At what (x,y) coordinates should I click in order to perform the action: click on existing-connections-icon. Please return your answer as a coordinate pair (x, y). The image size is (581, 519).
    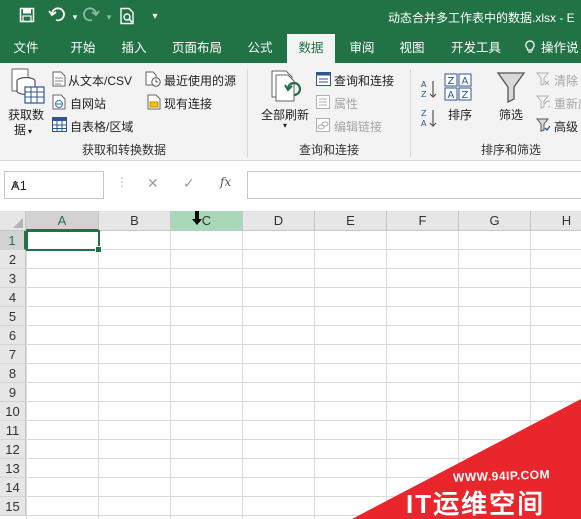
    Looking at the image, I should click on (154, 103).